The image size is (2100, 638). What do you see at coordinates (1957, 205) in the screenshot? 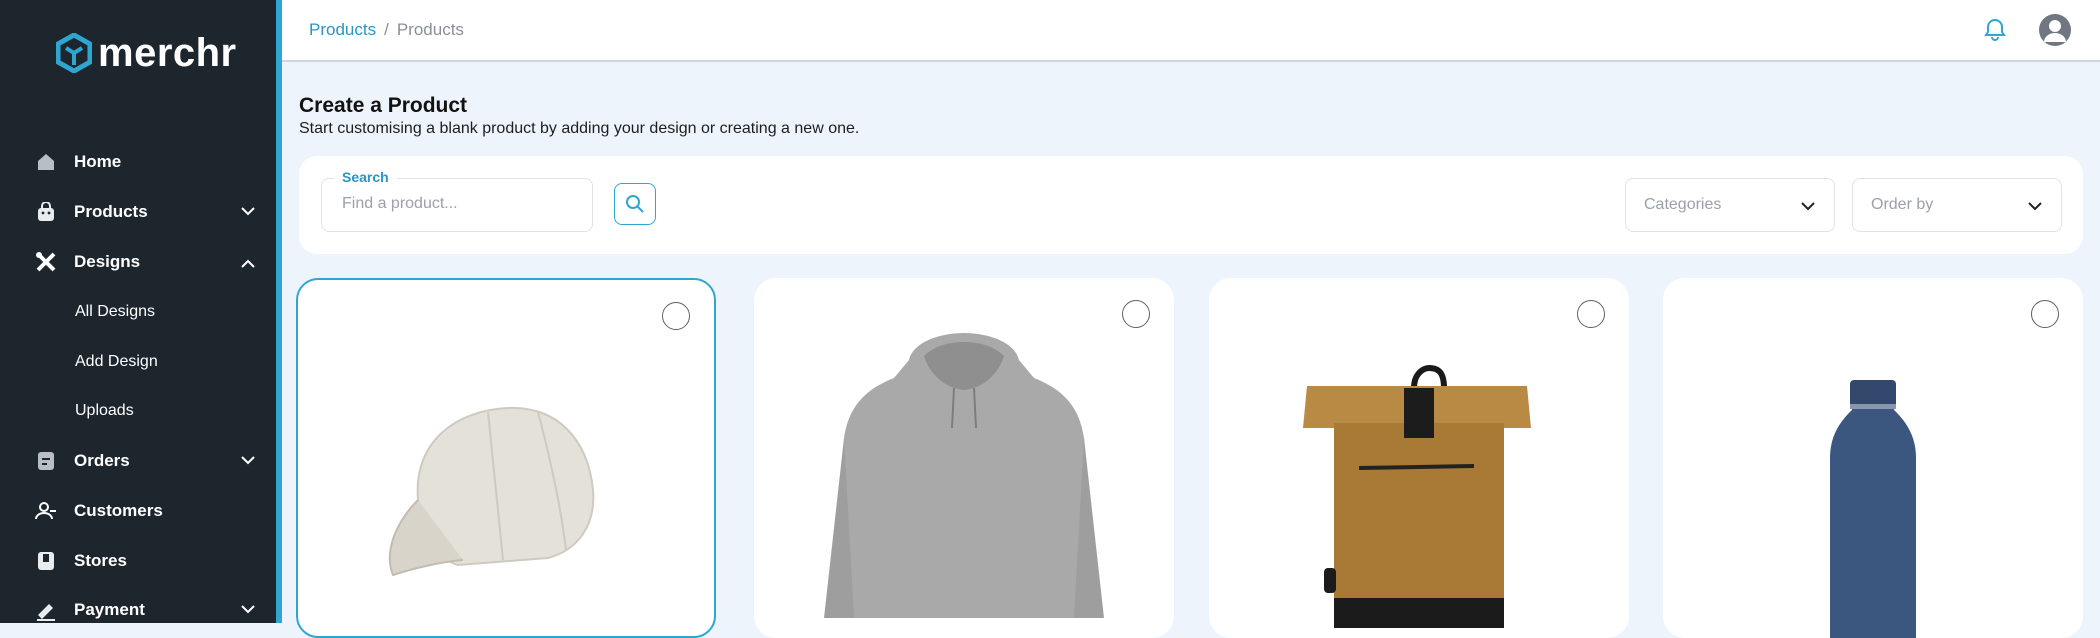
I see `order-by-select: Order by` at bounding box center [1957, 205].